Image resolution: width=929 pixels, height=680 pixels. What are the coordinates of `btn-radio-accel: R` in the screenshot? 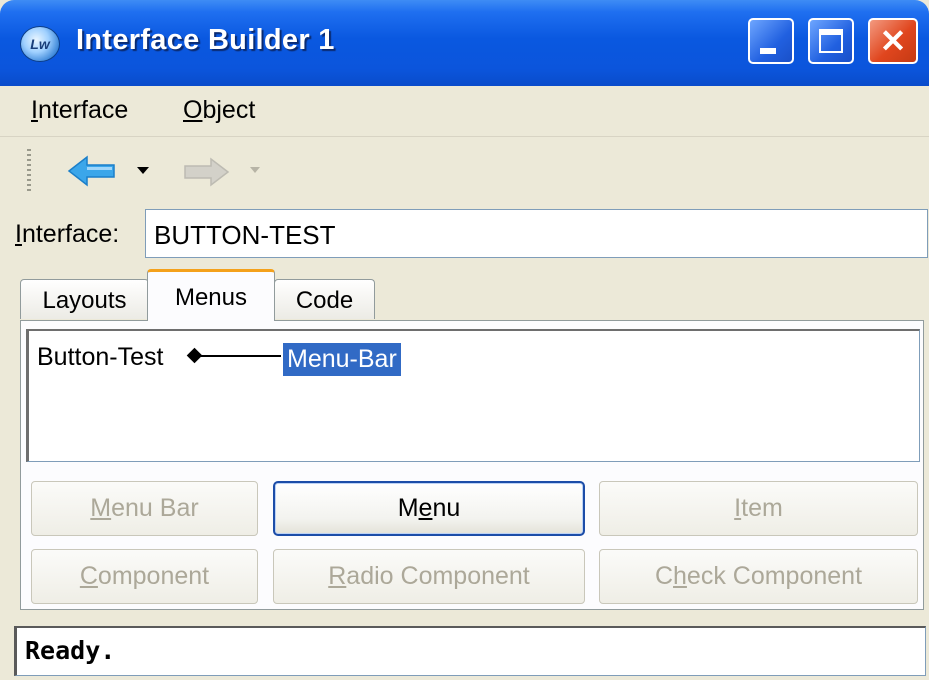 It's located at (337, 576).